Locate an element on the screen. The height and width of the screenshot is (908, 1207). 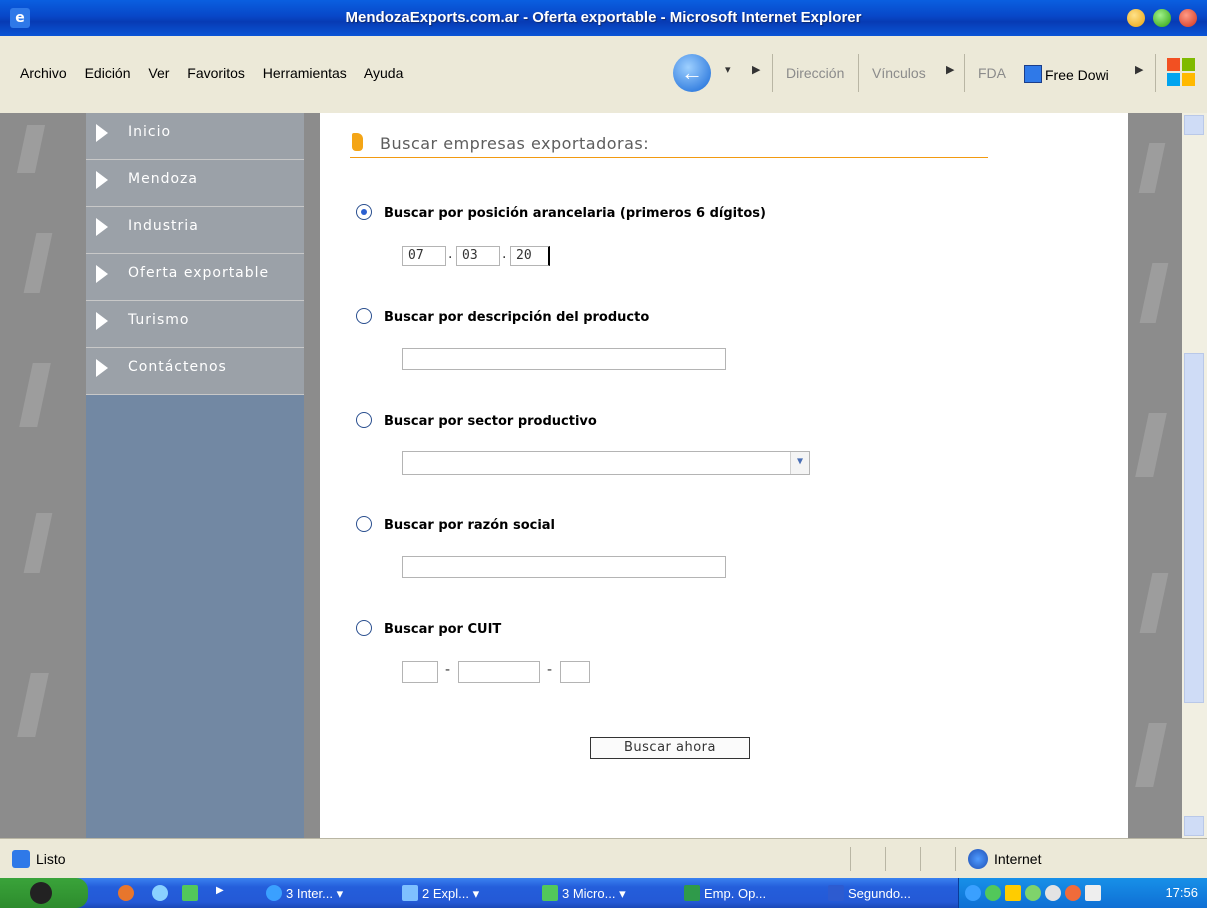
firefox-icon is located at coordinates (126, 893).